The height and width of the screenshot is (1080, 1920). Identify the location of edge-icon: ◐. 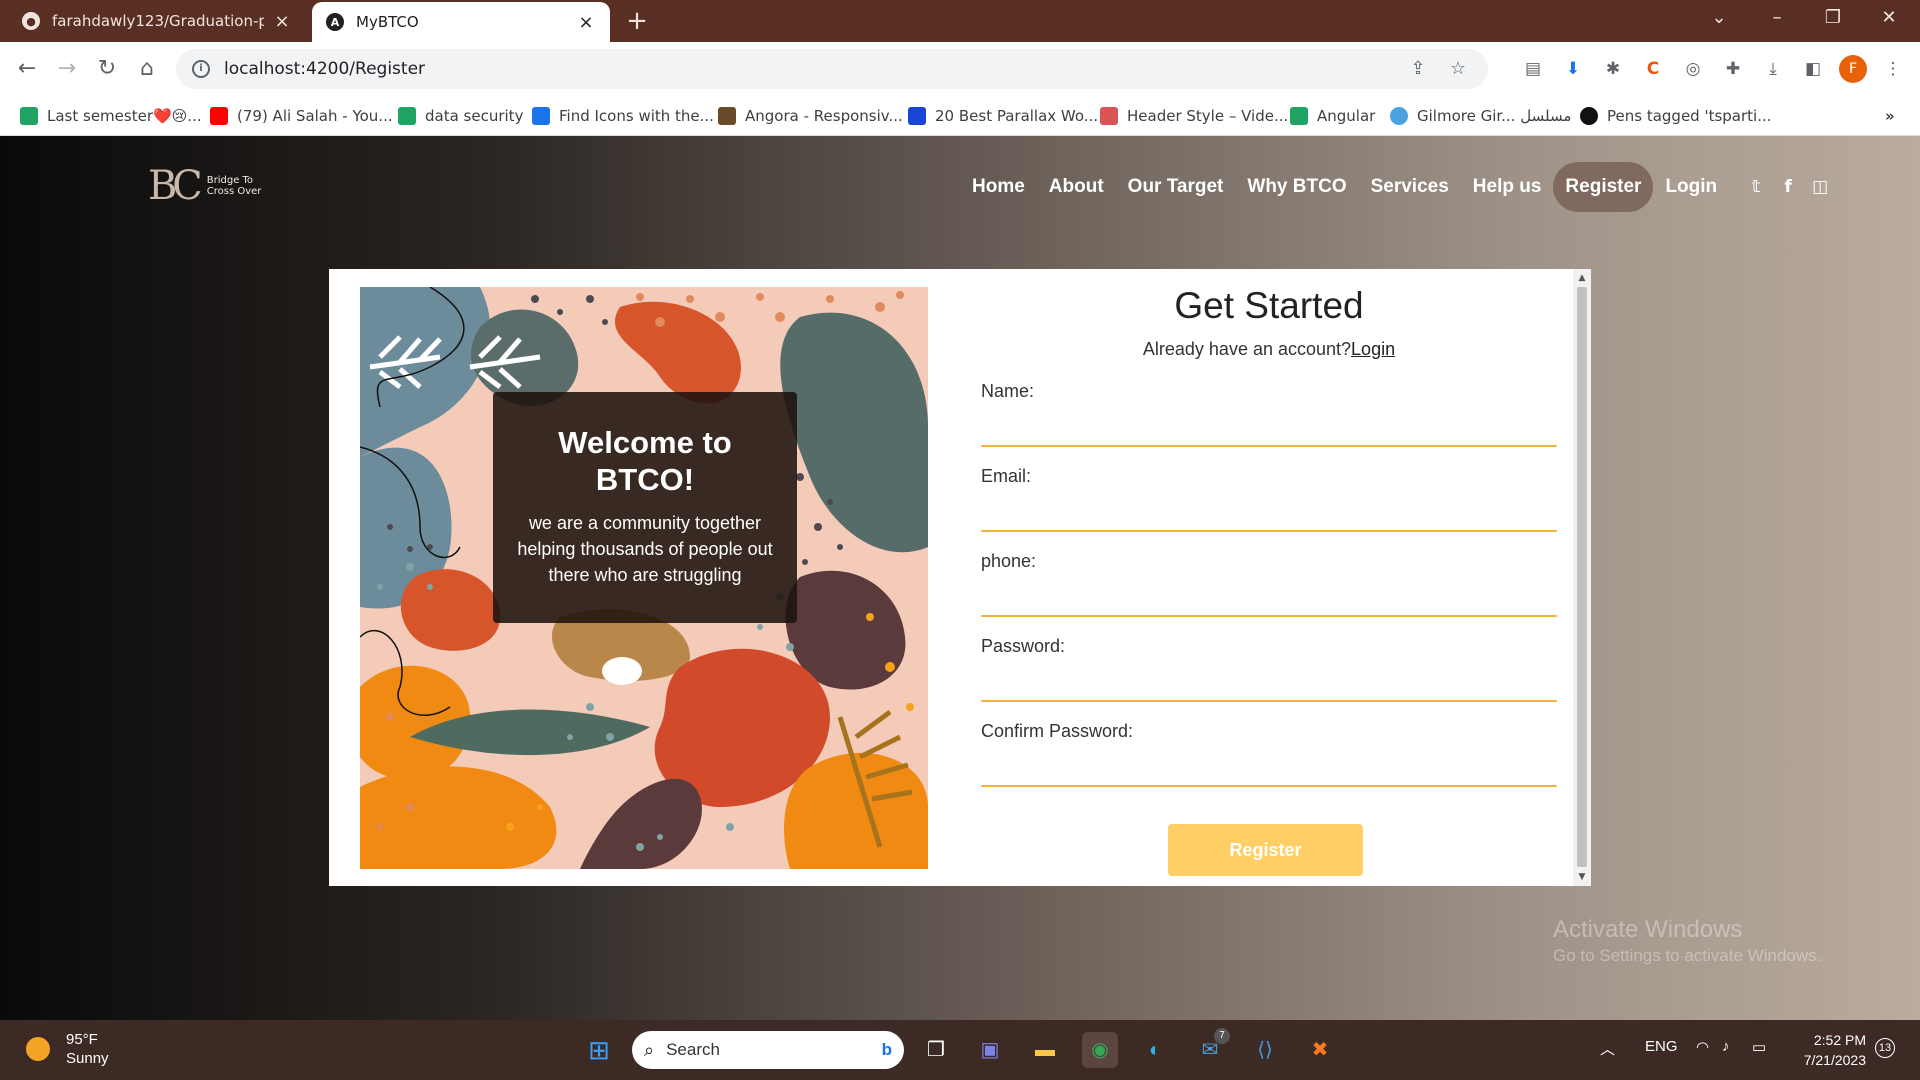
(1155, 1050).